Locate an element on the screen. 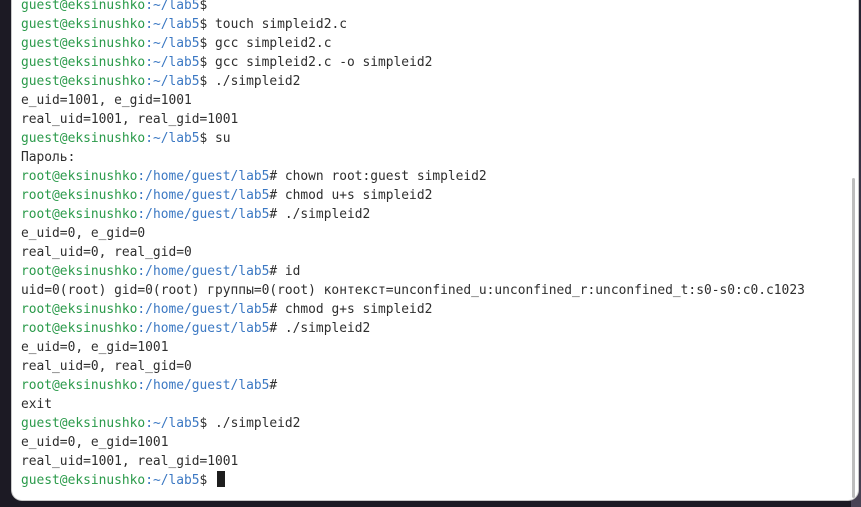  output-line: e_uid=1001, e_gid=1001 is located at coordinates (106, 100).